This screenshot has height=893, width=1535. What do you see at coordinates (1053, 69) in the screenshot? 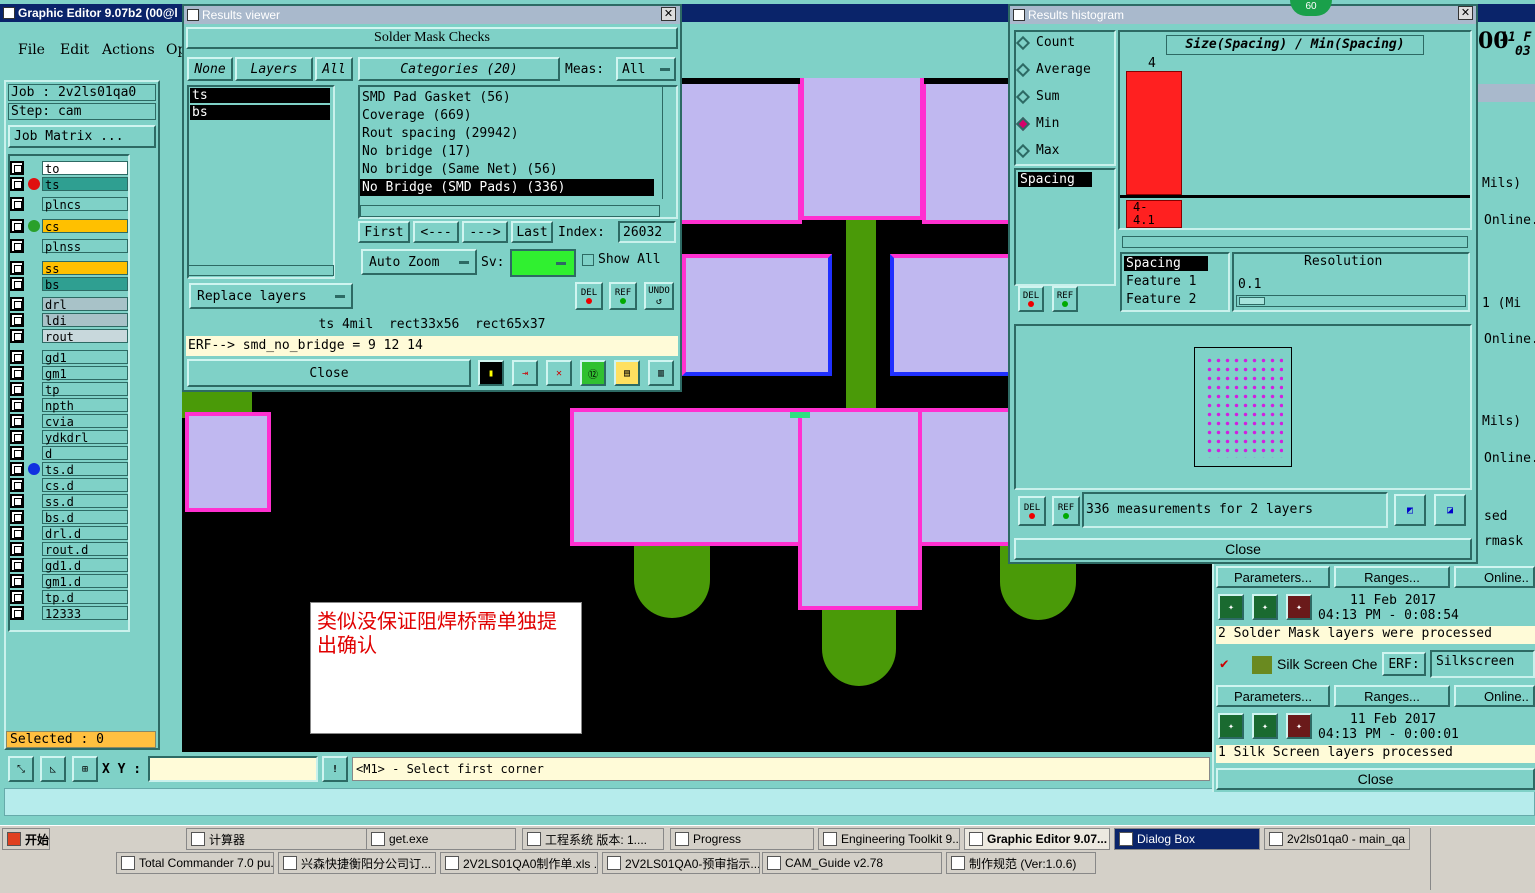
I see `stat-option-average: Average` at bounding box center [1053, 69].